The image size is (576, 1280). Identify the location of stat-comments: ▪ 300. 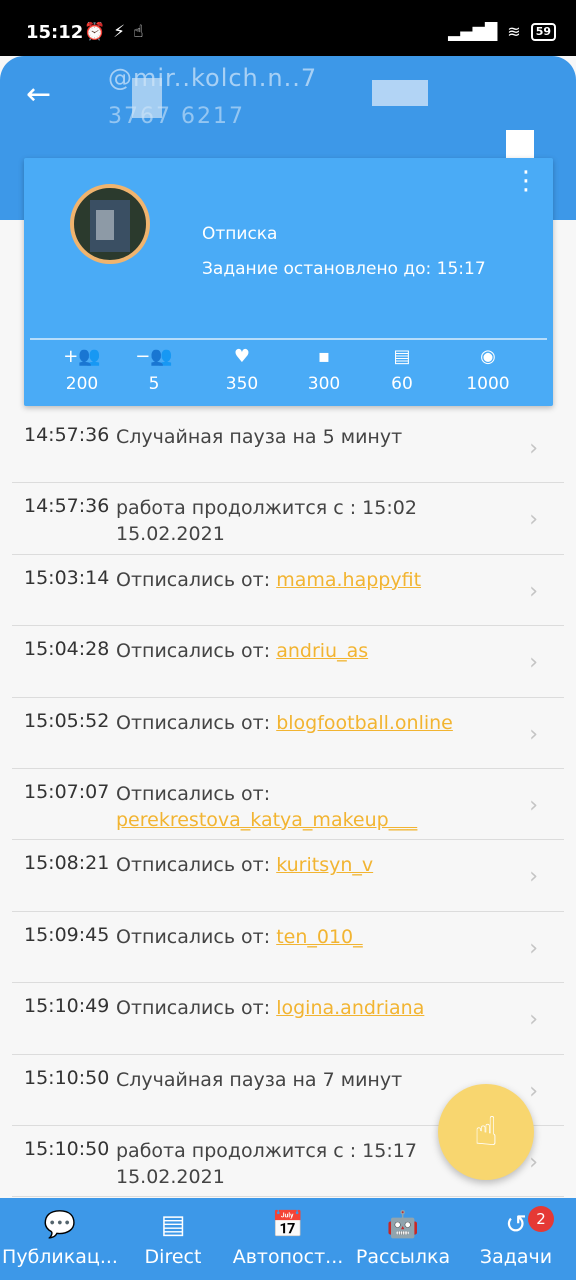
(324, 369).